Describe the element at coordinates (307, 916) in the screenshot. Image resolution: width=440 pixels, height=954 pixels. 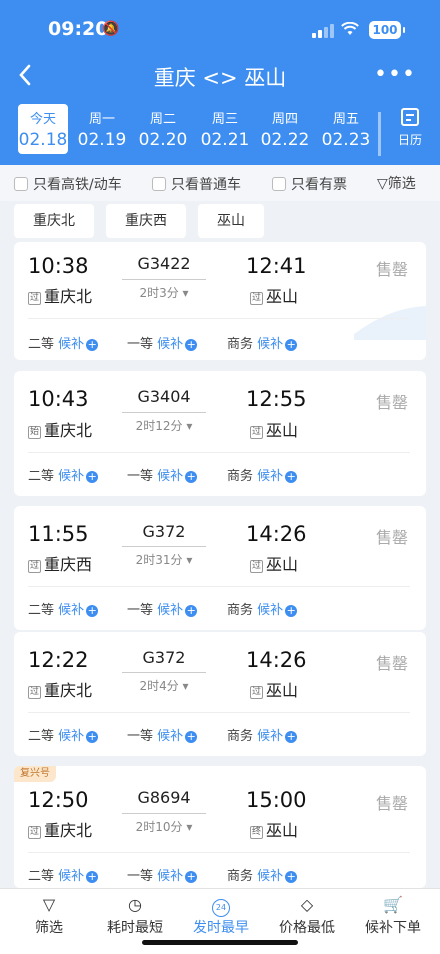
I see `sort-cheapest-button: ◇ 价格最低` at that location.